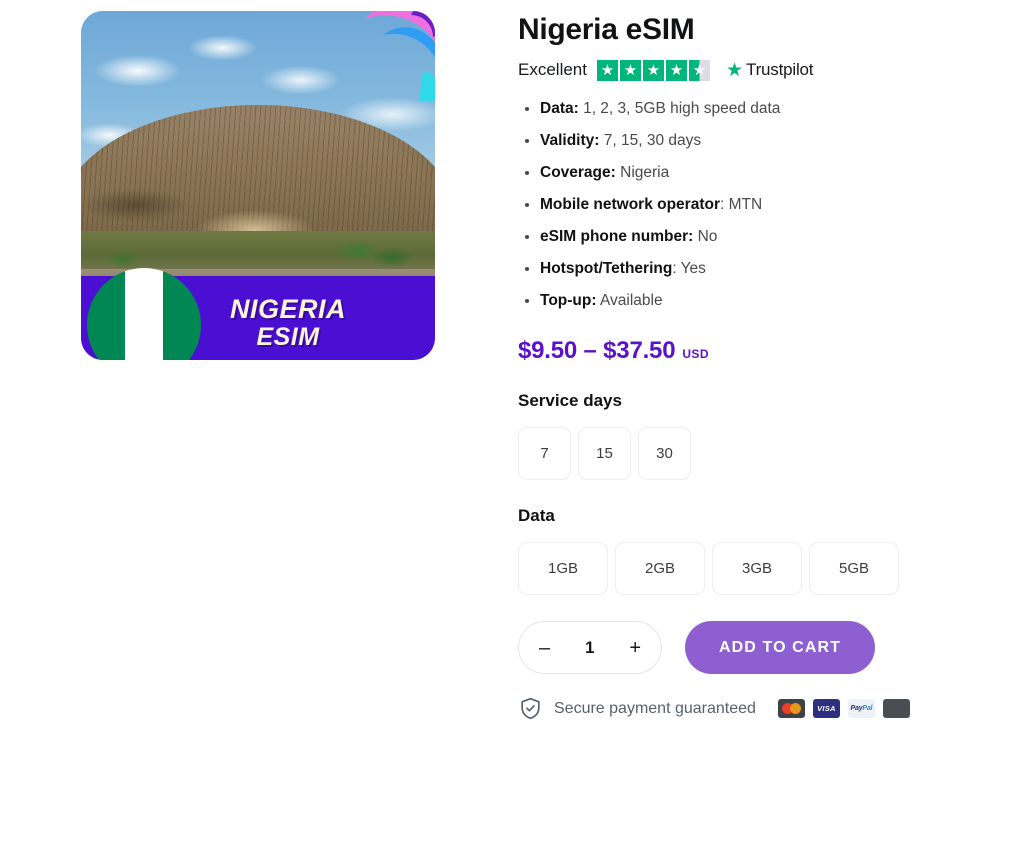  I want to click on quantity-value: 1, so click(589, 647).